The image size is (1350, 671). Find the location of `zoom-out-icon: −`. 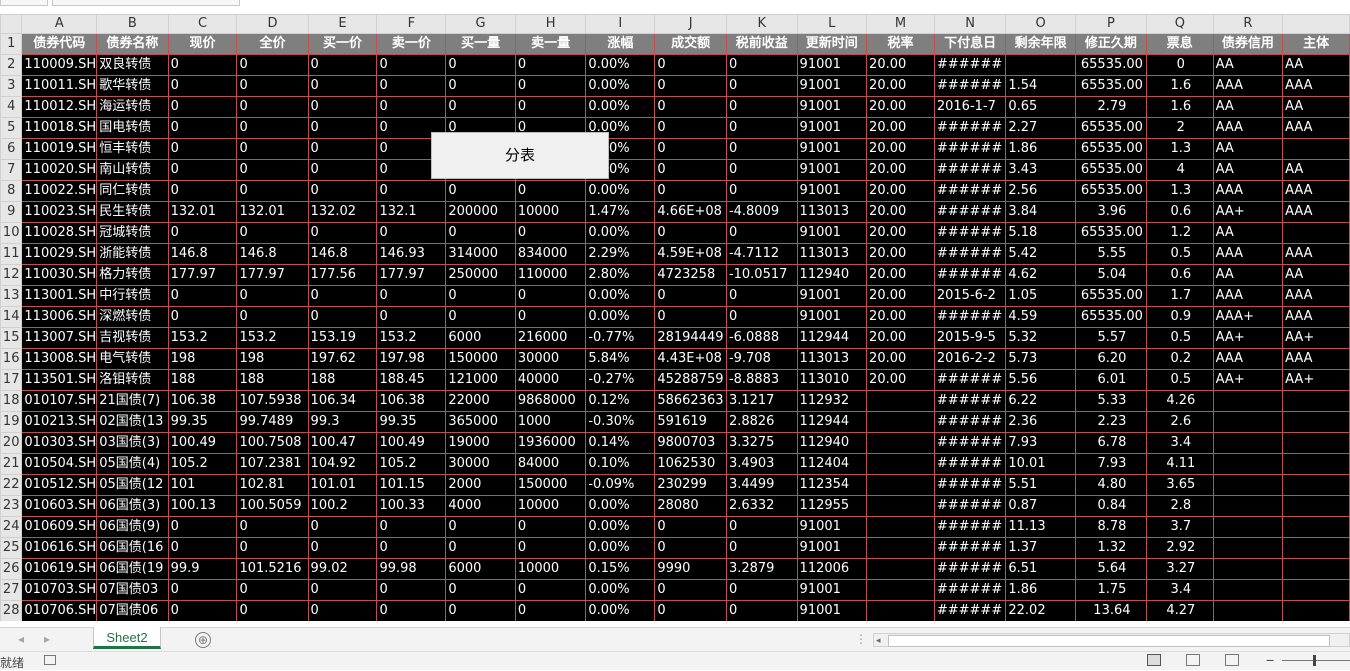

zoom-out-icon: − is located at coordinates (1270, 660).